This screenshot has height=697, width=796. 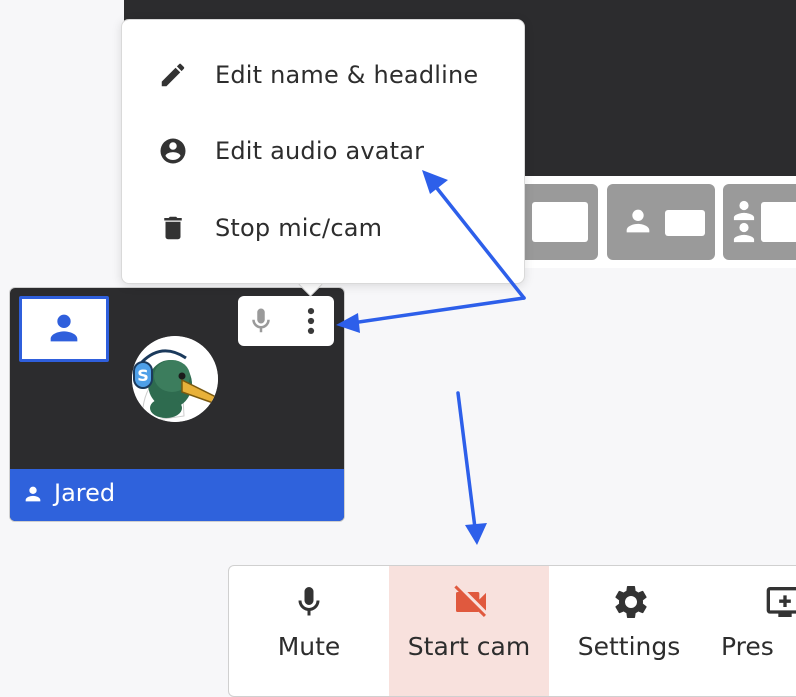 I want to click on present-screen-icon, so click(x=781, y=602).